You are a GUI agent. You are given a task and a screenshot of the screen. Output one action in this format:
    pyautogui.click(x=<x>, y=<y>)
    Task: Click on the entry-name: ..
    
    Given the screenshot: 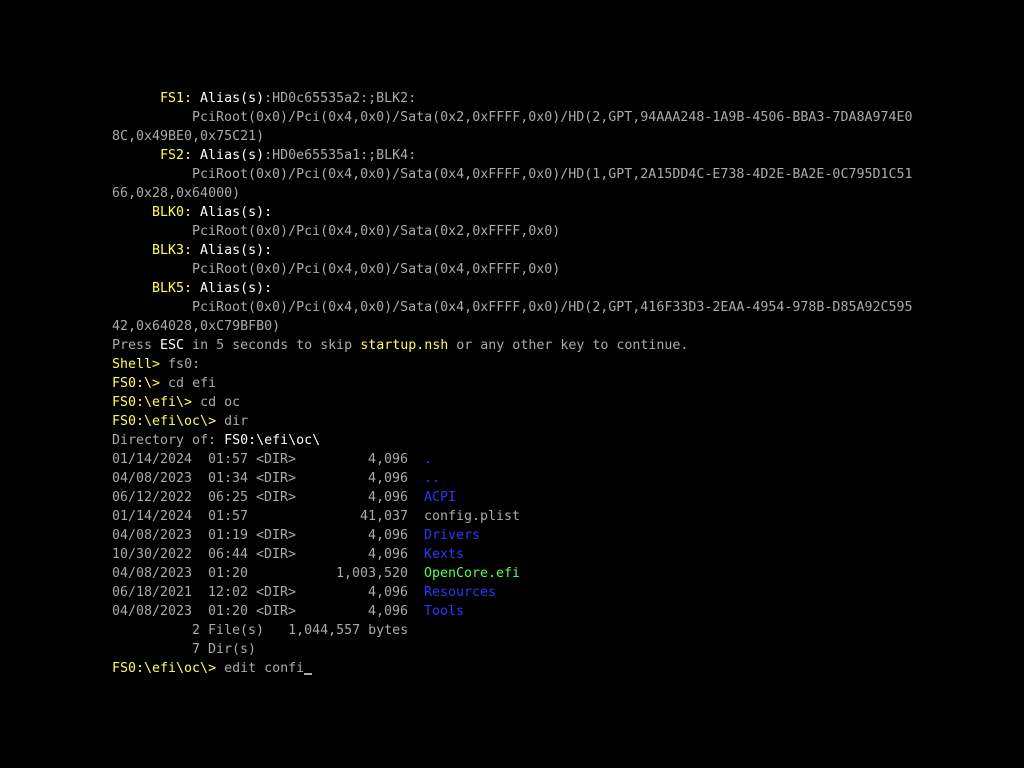 What is the action you would take?
    pyautogui.click(x=432, y=478)
    